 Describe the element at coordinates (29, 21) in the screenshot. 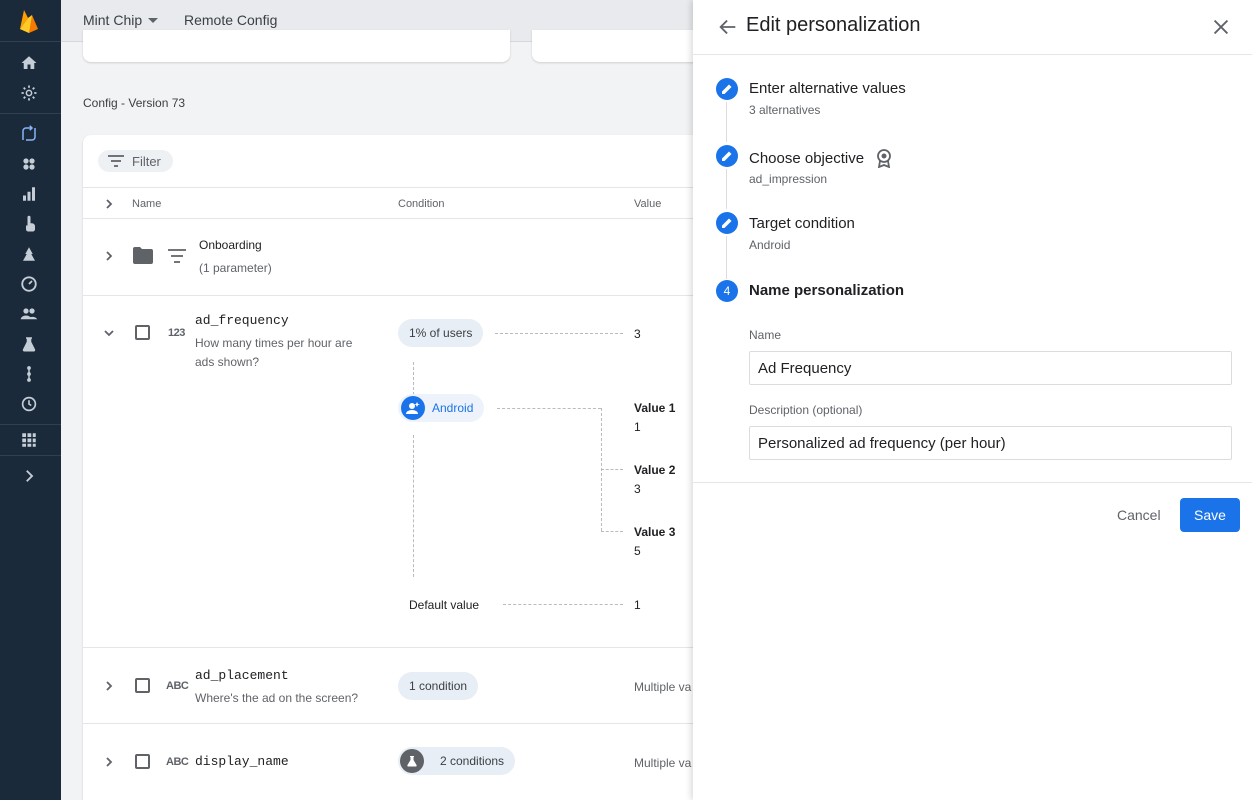

I see `firebase-logo` at that location.